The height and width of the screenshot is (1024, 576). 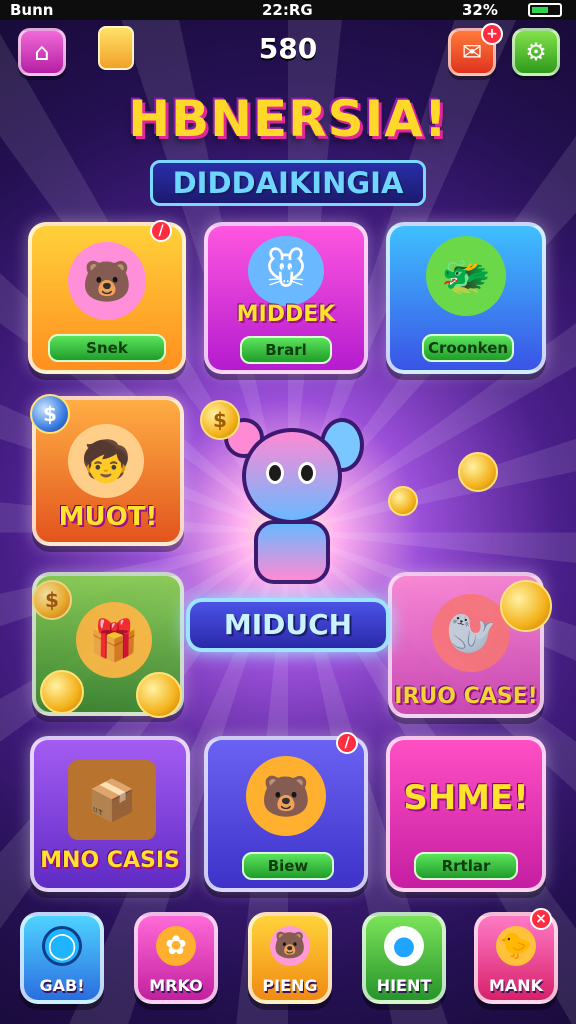 I want to click on hero-eye-right, so click(x=307, y=473).